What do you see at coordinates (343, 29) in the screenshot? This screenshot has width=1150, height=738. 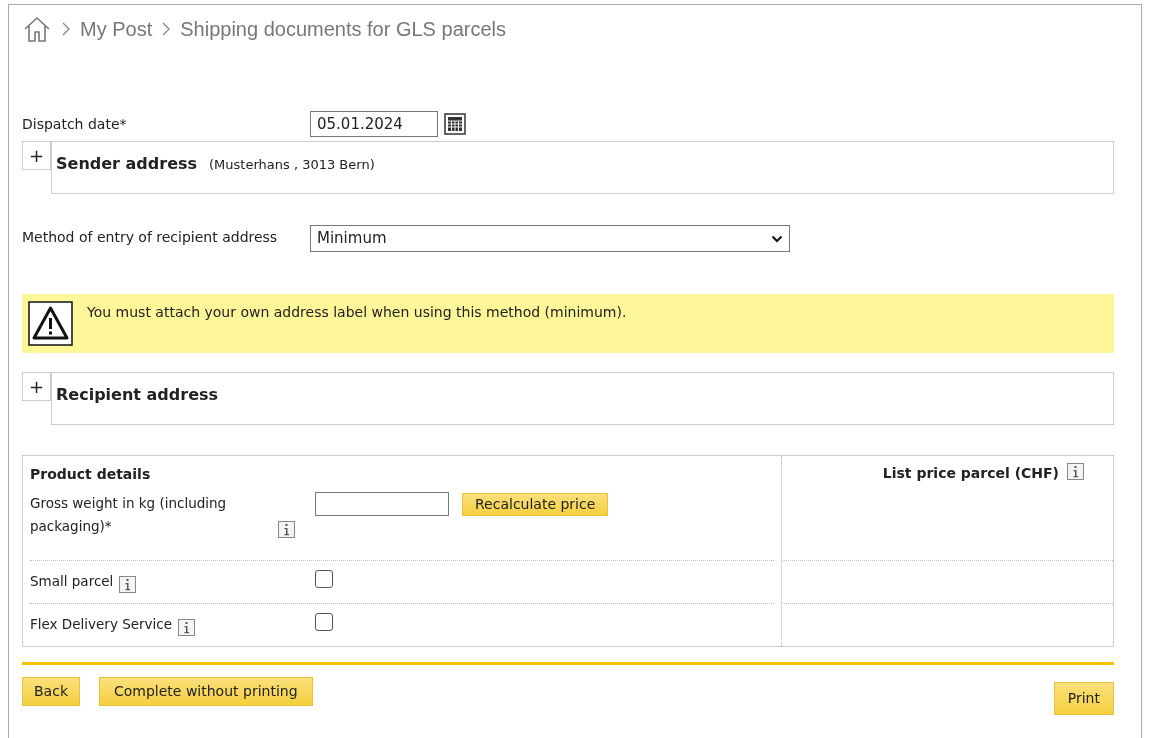 I see `breadcrumb-link: Shipping documents for GLS parcels` at bounding box center [343, 29].